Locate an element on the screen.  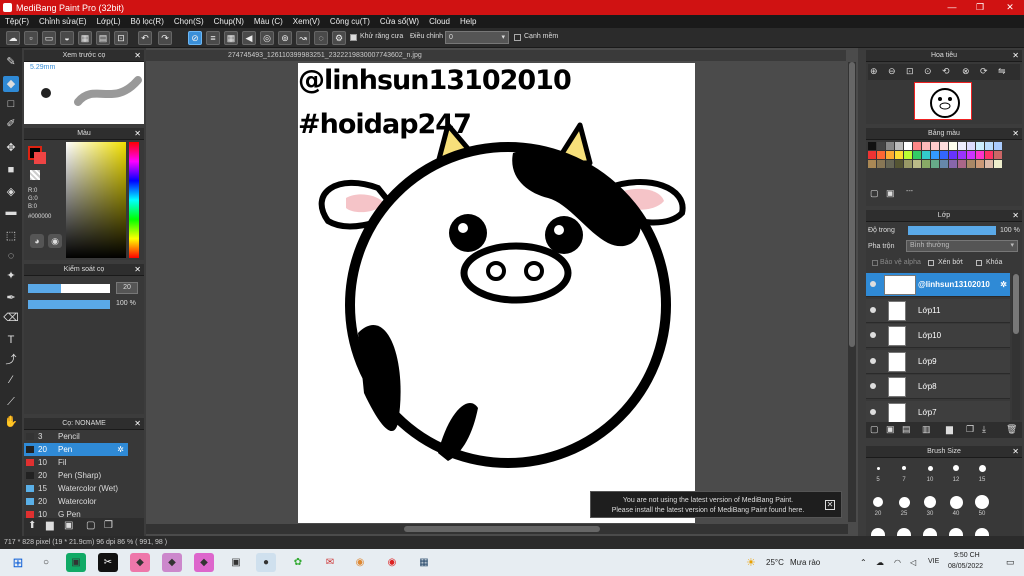
duplicate-layer-icon: ❐ is located at coordinates (970, 429).